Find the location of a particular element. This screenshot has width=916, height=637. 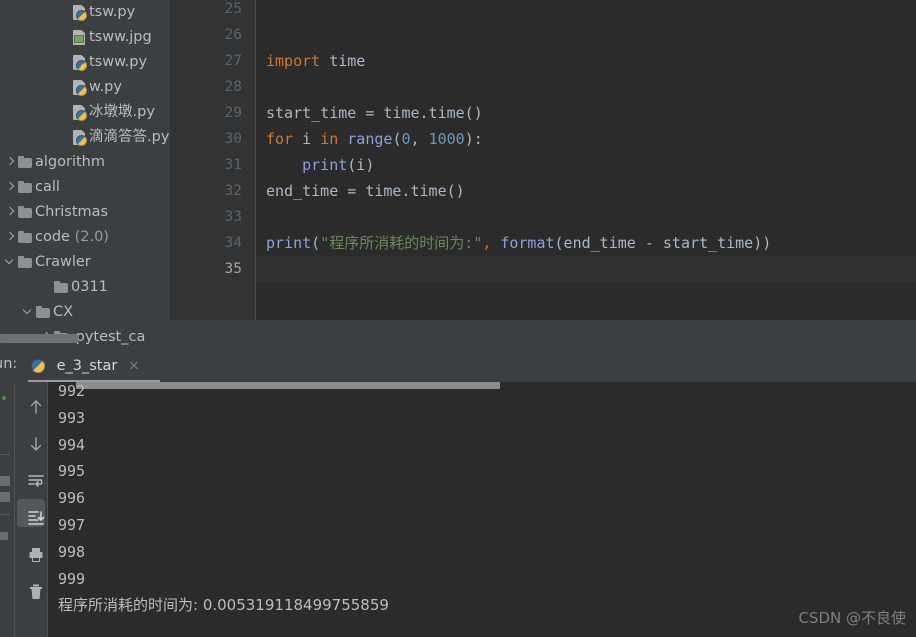

code-token: "程序所消耗的时间为:" is located at coordinates (401, 243).